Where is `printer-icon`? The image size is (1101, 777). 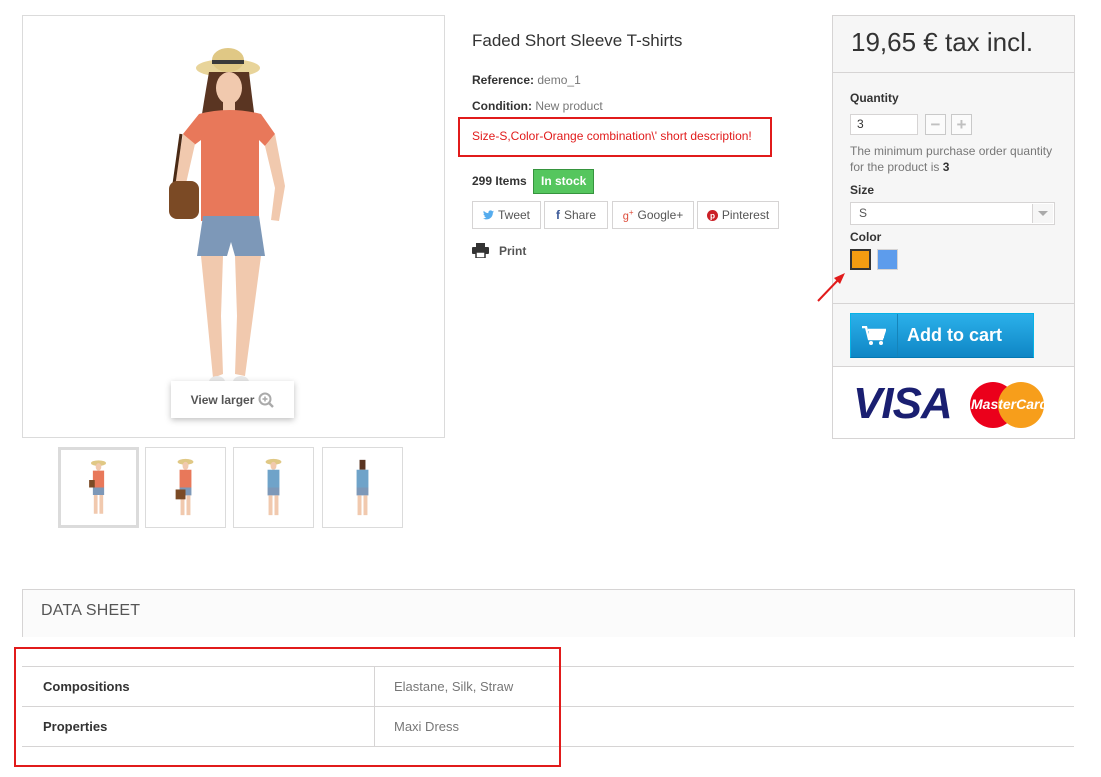 printer-icon is located at coordinates (480, 250).